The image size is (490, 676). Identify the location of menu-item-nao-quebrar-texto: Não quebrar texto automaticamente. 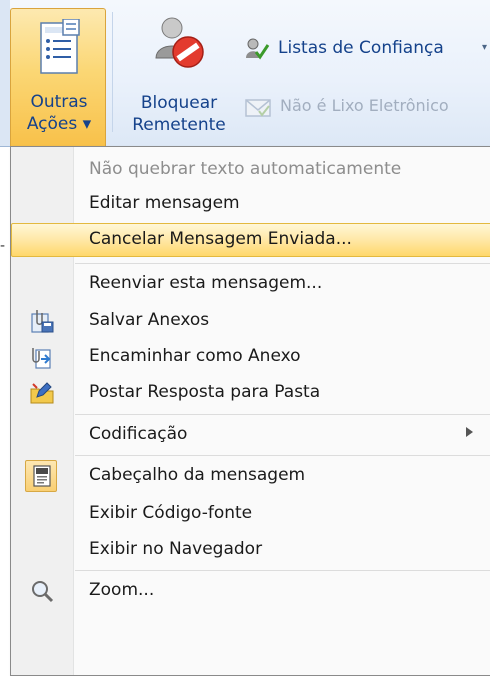
(250, 170).